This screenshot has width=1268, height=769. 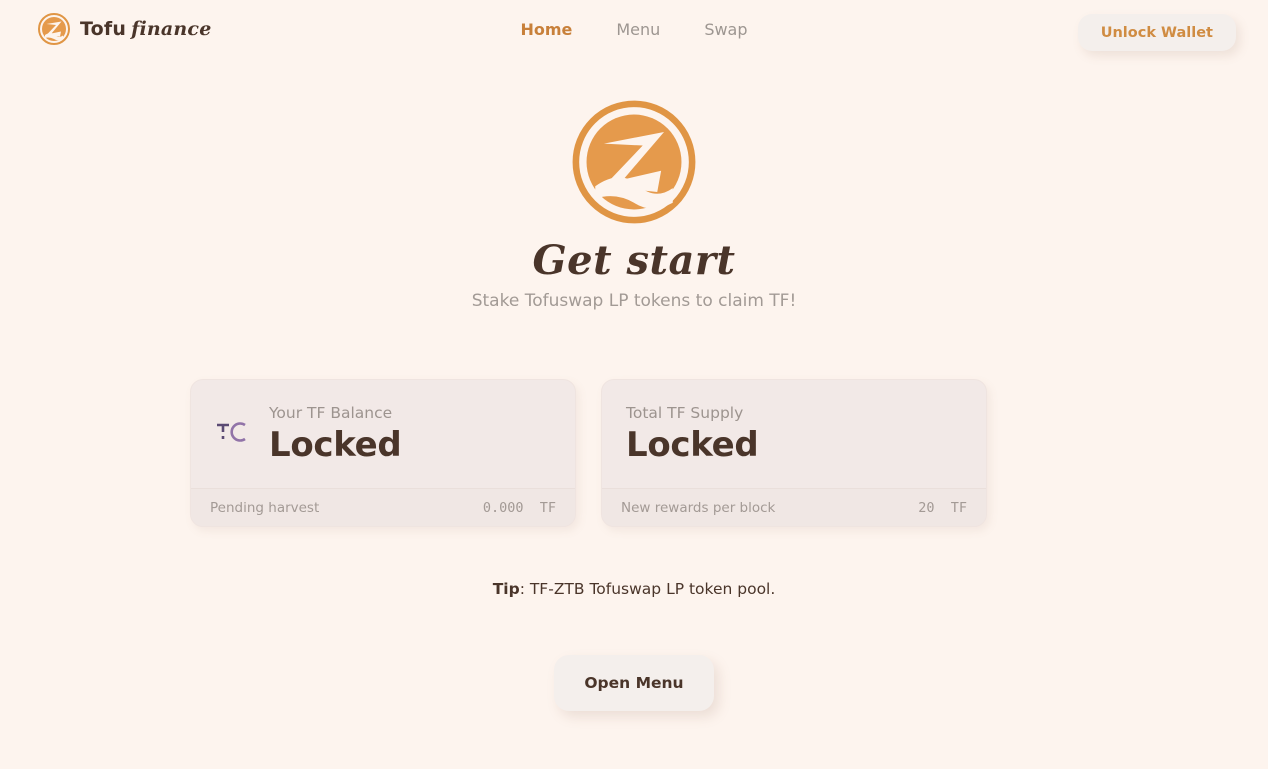 What do you see at coordinates (634, 260) in the screenshot?
I see `page-title: Get start` at bounding box center [634, 260].